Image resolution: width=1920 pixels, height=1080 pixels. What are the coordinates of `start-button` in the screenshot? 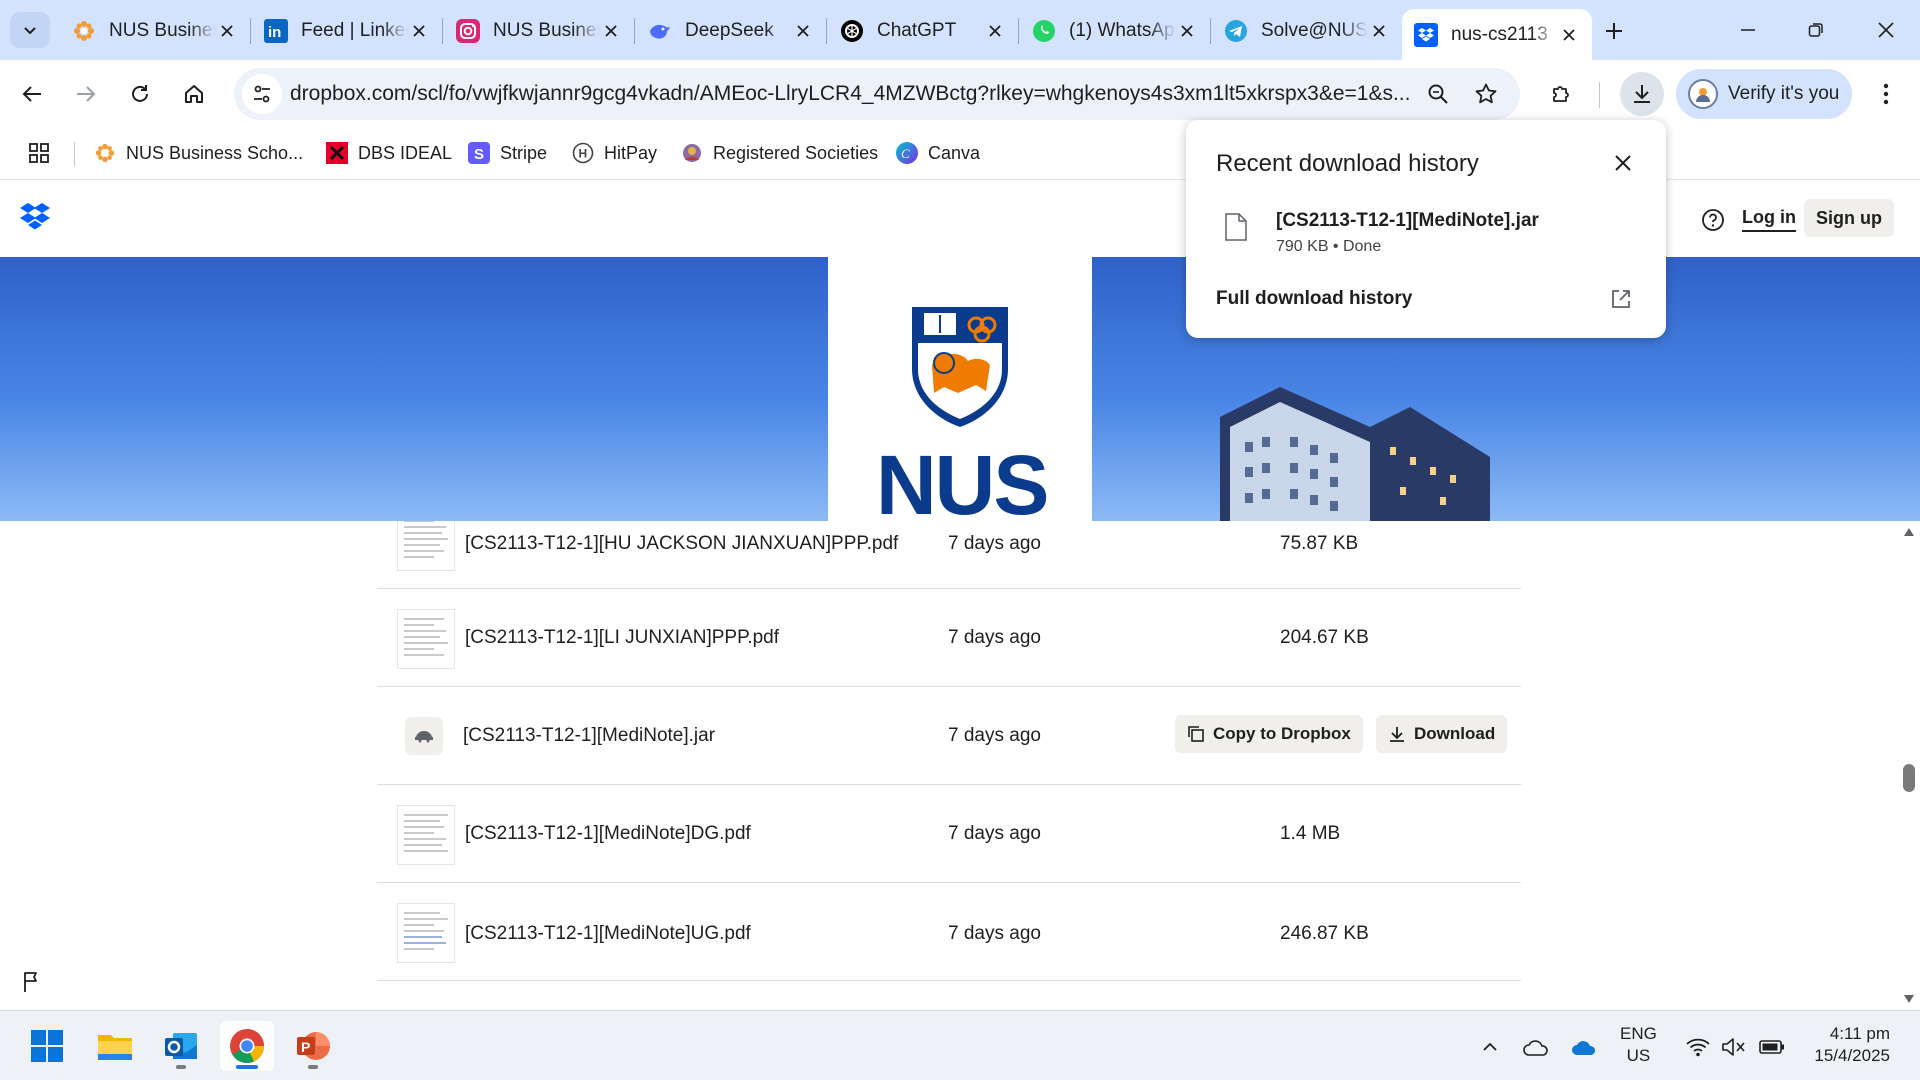 It's located at (47, 1046).